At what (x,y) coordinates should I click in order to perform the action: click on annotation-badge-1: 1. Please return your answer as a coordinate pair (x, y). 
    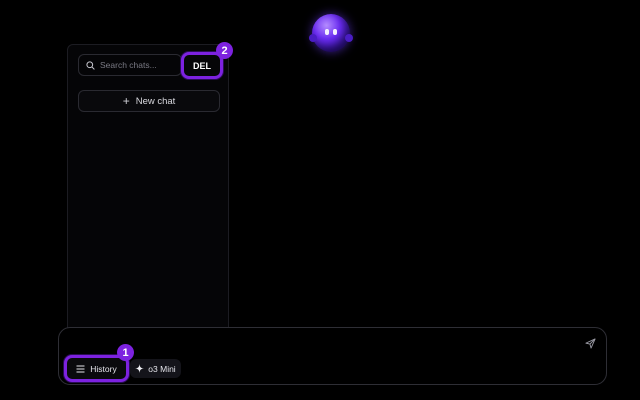
    Looking at the image, I should click on (125, 352).